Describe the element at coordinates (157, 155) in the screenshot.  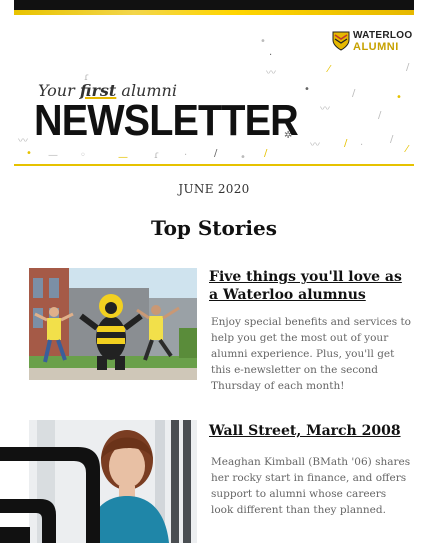
I see `confetti-squiggle: ɾ` at that location.